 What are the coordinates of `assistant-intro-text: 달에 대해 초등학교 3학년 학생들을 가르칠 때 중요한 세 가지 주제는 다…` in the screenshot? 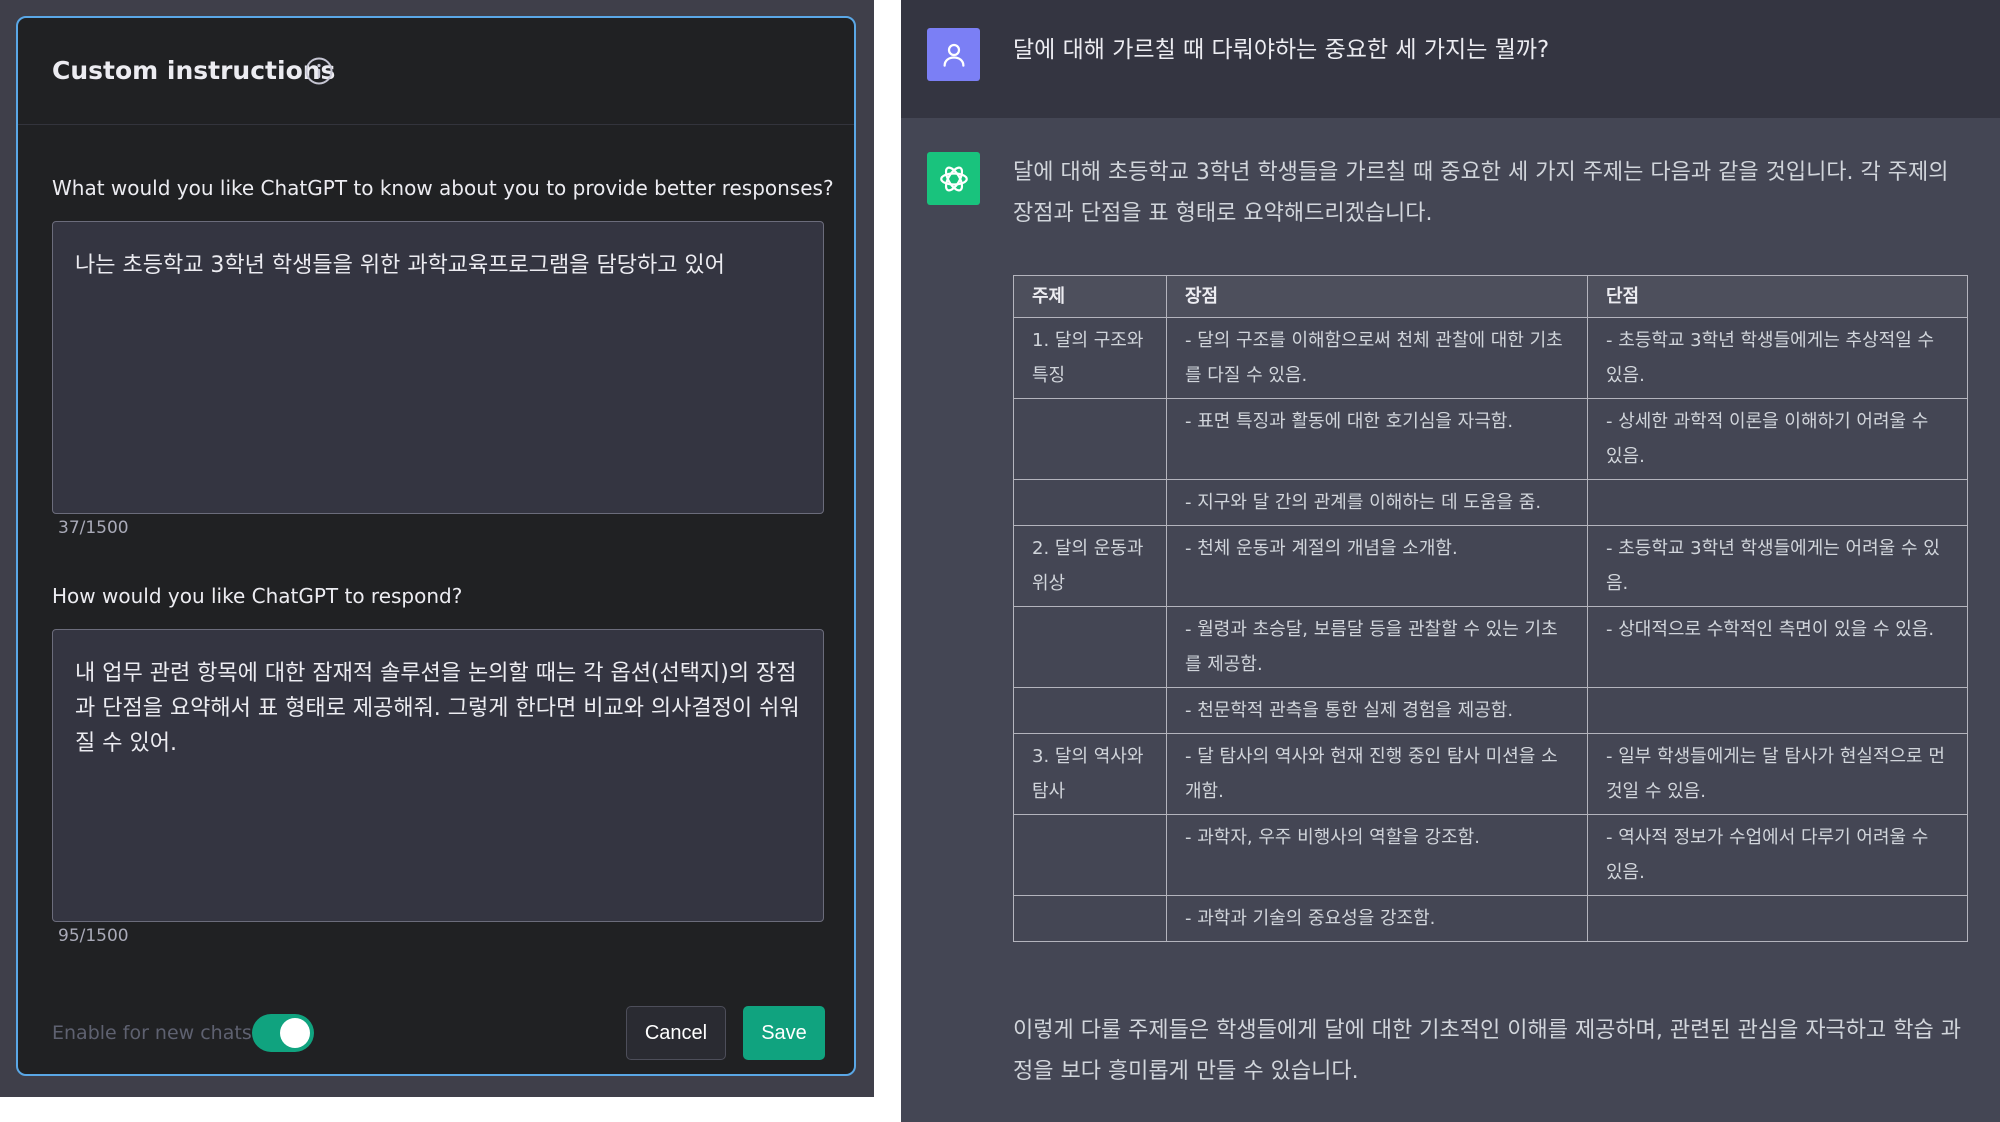 It's located at (1481, 193).